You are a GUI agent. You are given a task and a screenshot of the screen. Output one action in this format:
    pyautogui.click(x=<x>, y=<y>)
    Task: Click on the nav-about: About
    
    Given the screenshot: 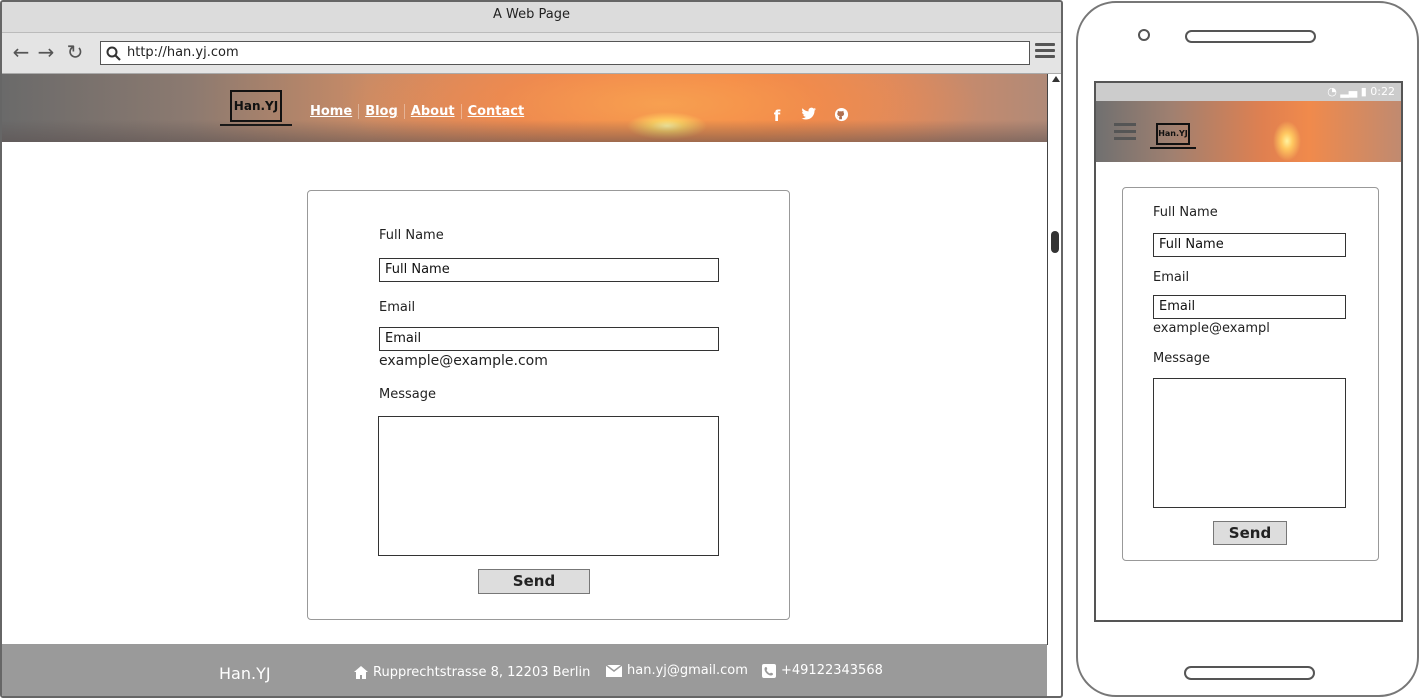 What is the action you would take?
    pyautogui.click(x=433, y=111)
    